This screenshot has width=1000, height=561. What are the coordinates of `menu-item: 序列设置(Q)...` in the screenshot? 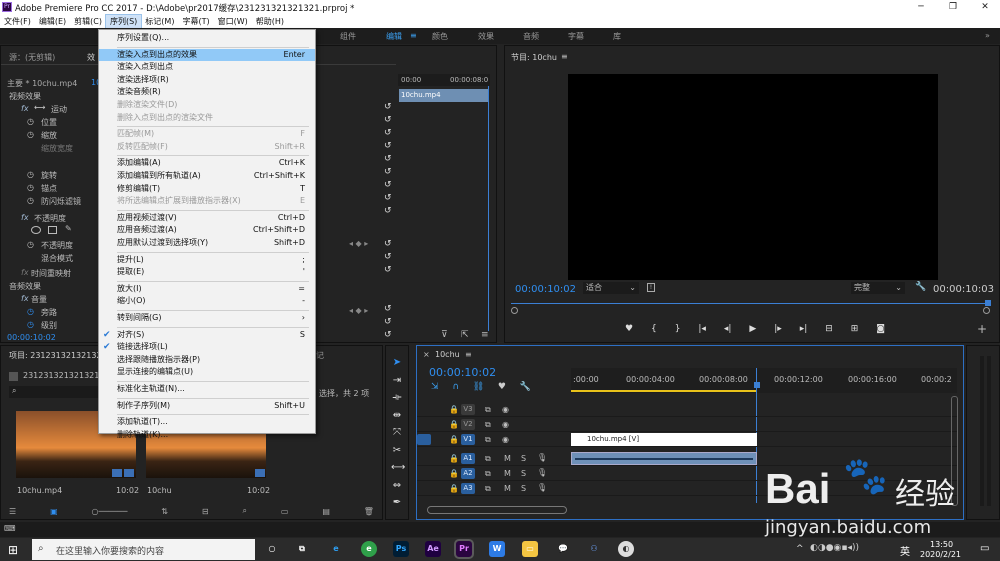 It's located at (207, 38).